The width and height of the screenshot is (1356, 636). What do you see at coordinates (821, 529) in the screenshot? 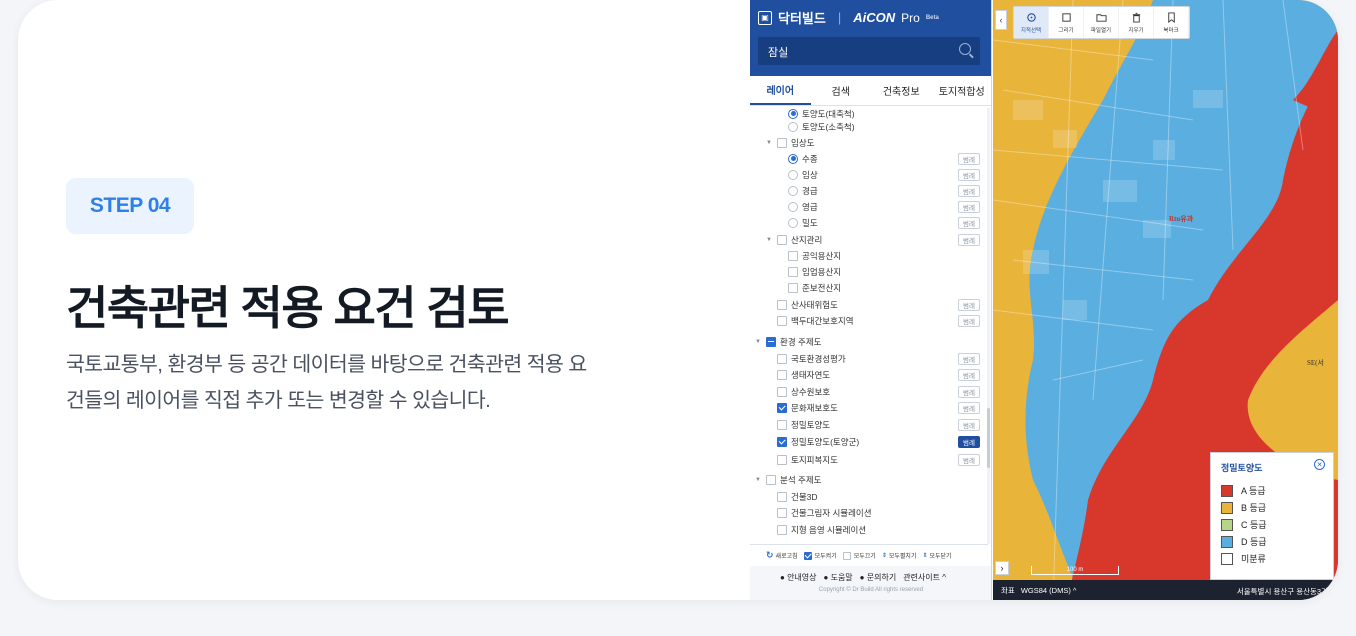
I see `layer-item: 지형 음영 시뮬레이션` at bounding box center [821, 529].